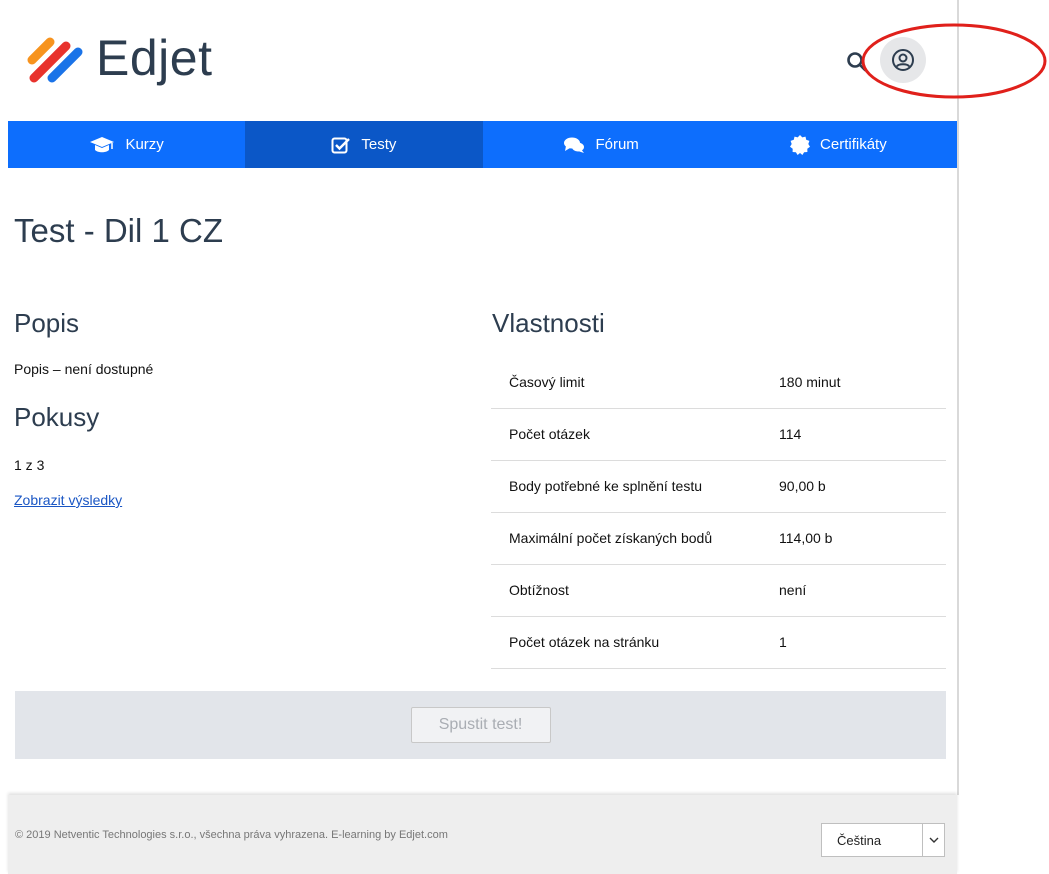  What do you see at coordinates (853, 434) in the screenshot?
I see `property-value: 114` at bounding box center [853, 434].